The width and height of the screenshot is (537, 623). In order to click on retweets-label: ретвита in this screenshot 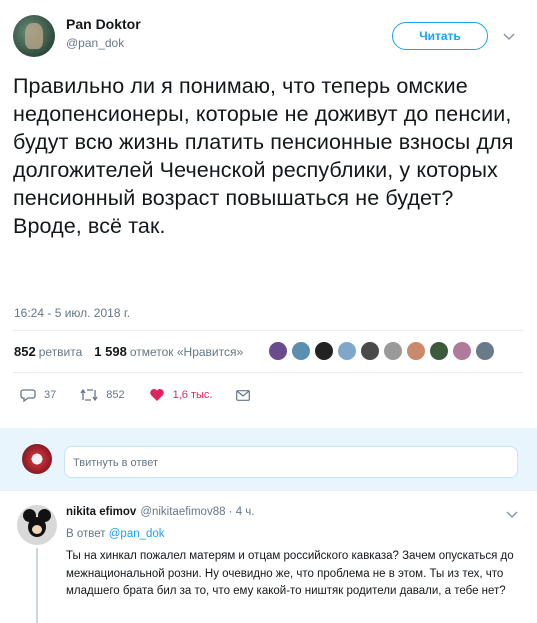, I will do `click(61, 352)`.